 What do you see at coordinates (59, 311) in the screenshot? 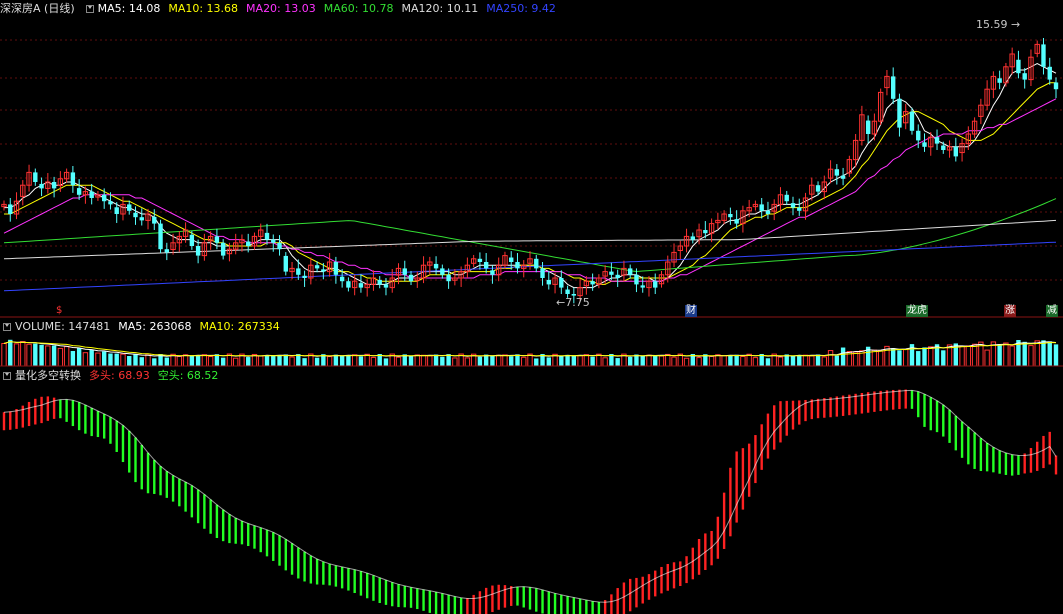
I see `marker-dollar: $` at bounding box center [59, 311].